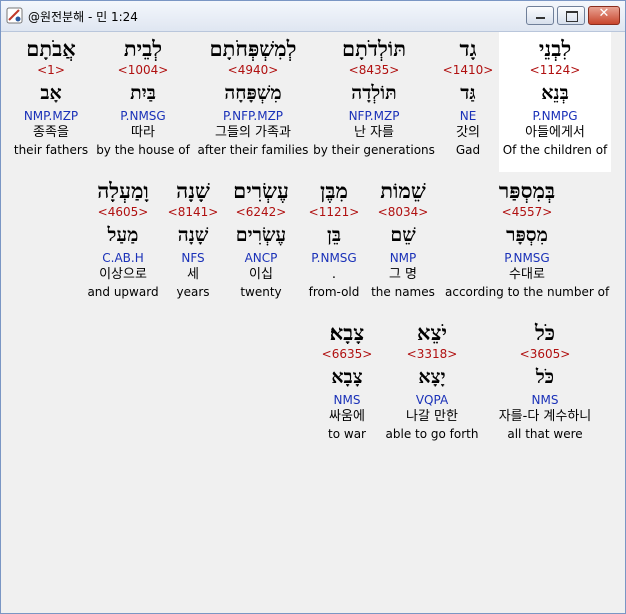  I want to click on word-card: גָד <1410> גַּד NE 갓의 Gad, so click(468, 97).